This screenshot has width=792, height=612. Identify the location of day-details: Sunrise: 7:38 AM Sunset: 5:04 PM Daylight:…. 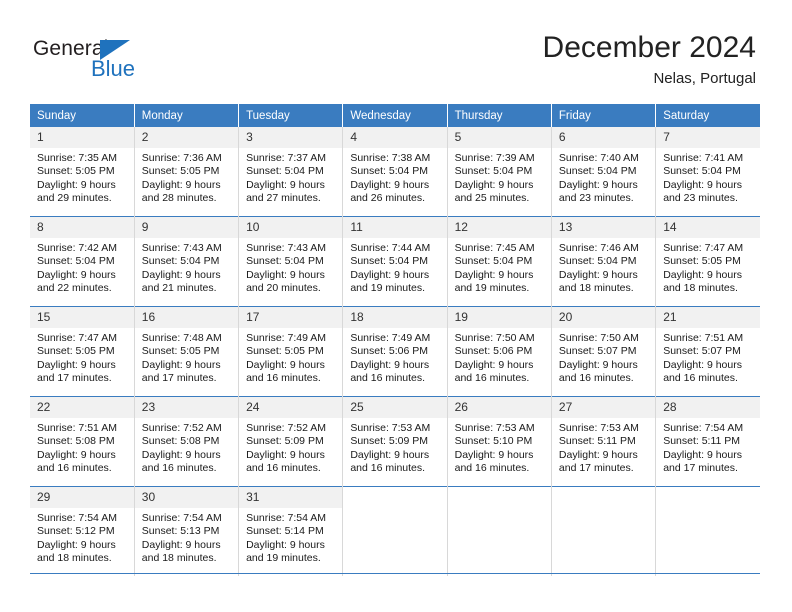
(394, 176).